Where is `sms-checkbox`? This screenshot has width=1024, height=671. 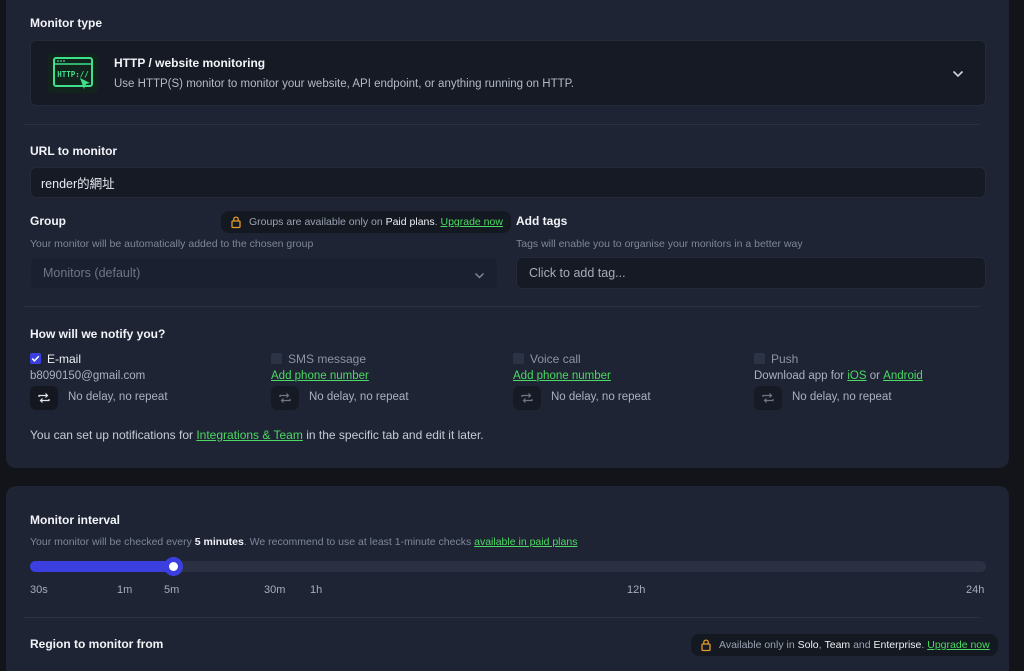 sms-checkbox is located at coordinates (276, 358).